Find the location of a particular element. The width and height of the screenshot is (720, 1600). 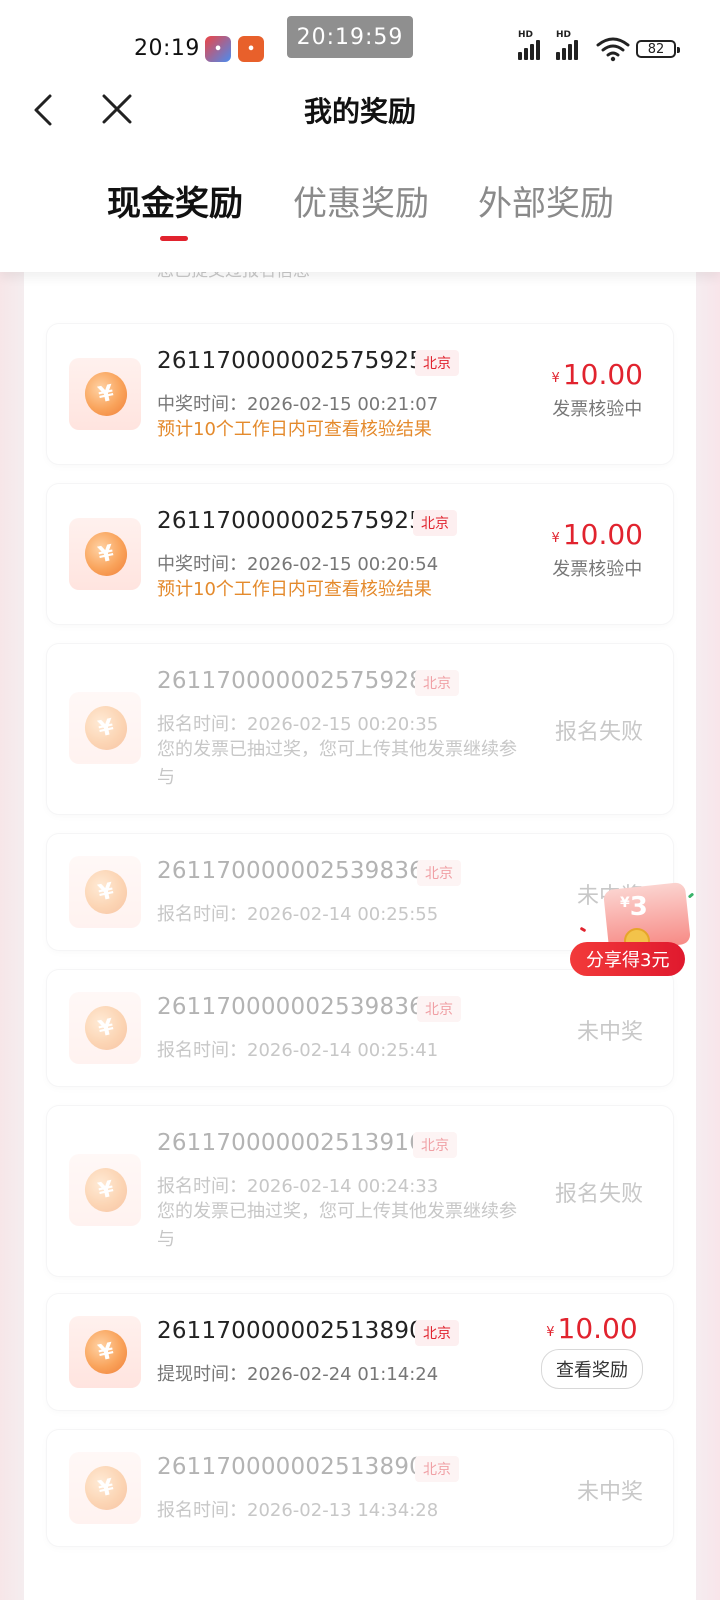

tab-cash-rewards: 现金奖励 is located at coordinates (175, 200).